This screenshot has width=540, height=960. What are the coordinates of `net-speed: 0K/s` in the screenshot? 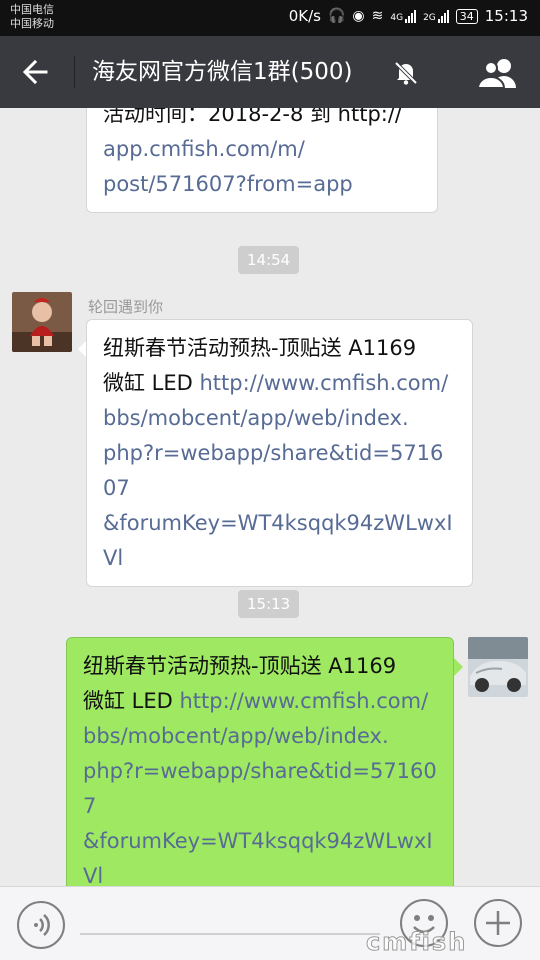 It's located at (304, 16).